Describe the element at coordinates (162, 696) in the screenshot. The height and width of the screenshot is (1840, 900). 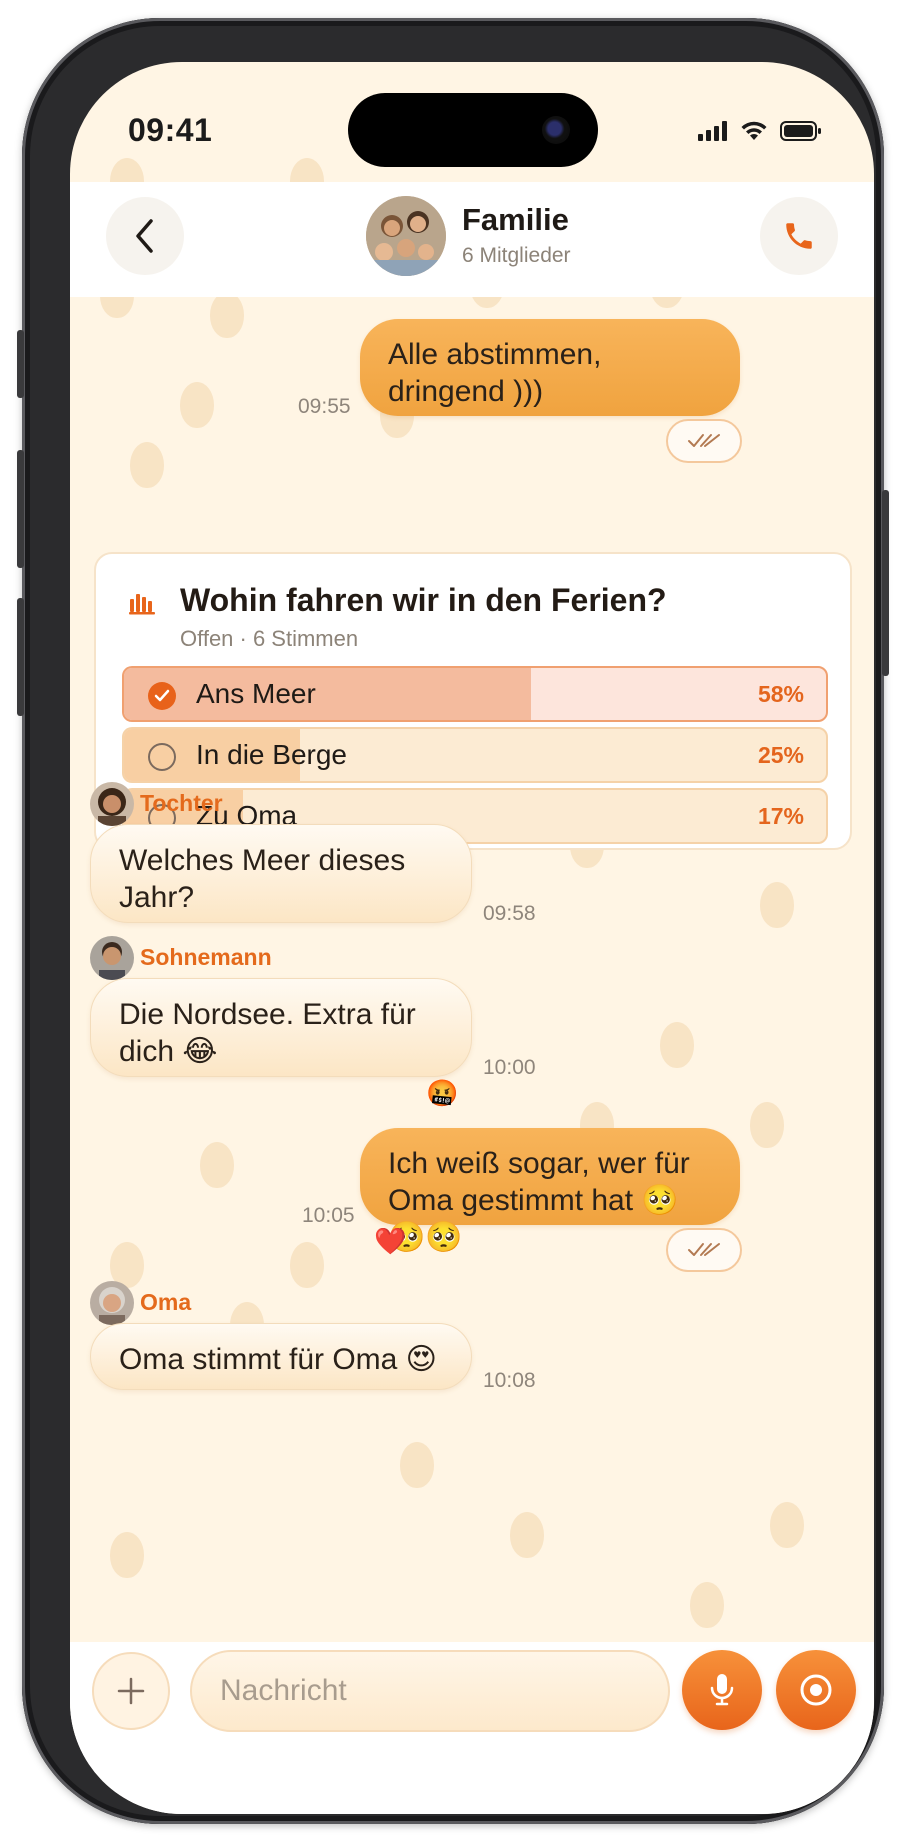
I see `checkmark-icon` at that location.